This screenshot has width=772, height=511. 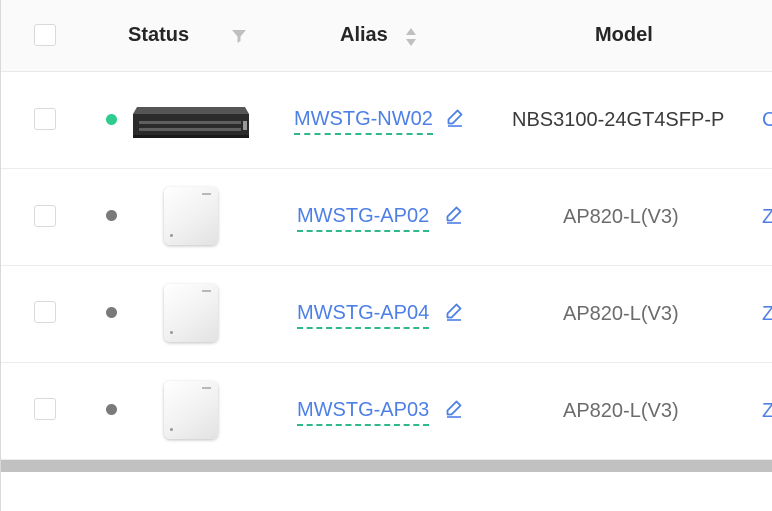 I want to click on truncated-column-cell: C, so click(x=767, y=120).